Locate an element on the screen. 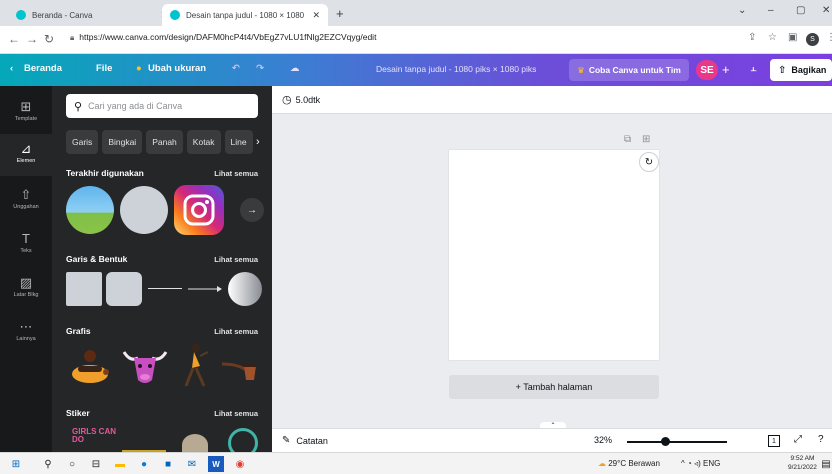  file-explorer-icon: ▬ is located at coordinates (120, 464).